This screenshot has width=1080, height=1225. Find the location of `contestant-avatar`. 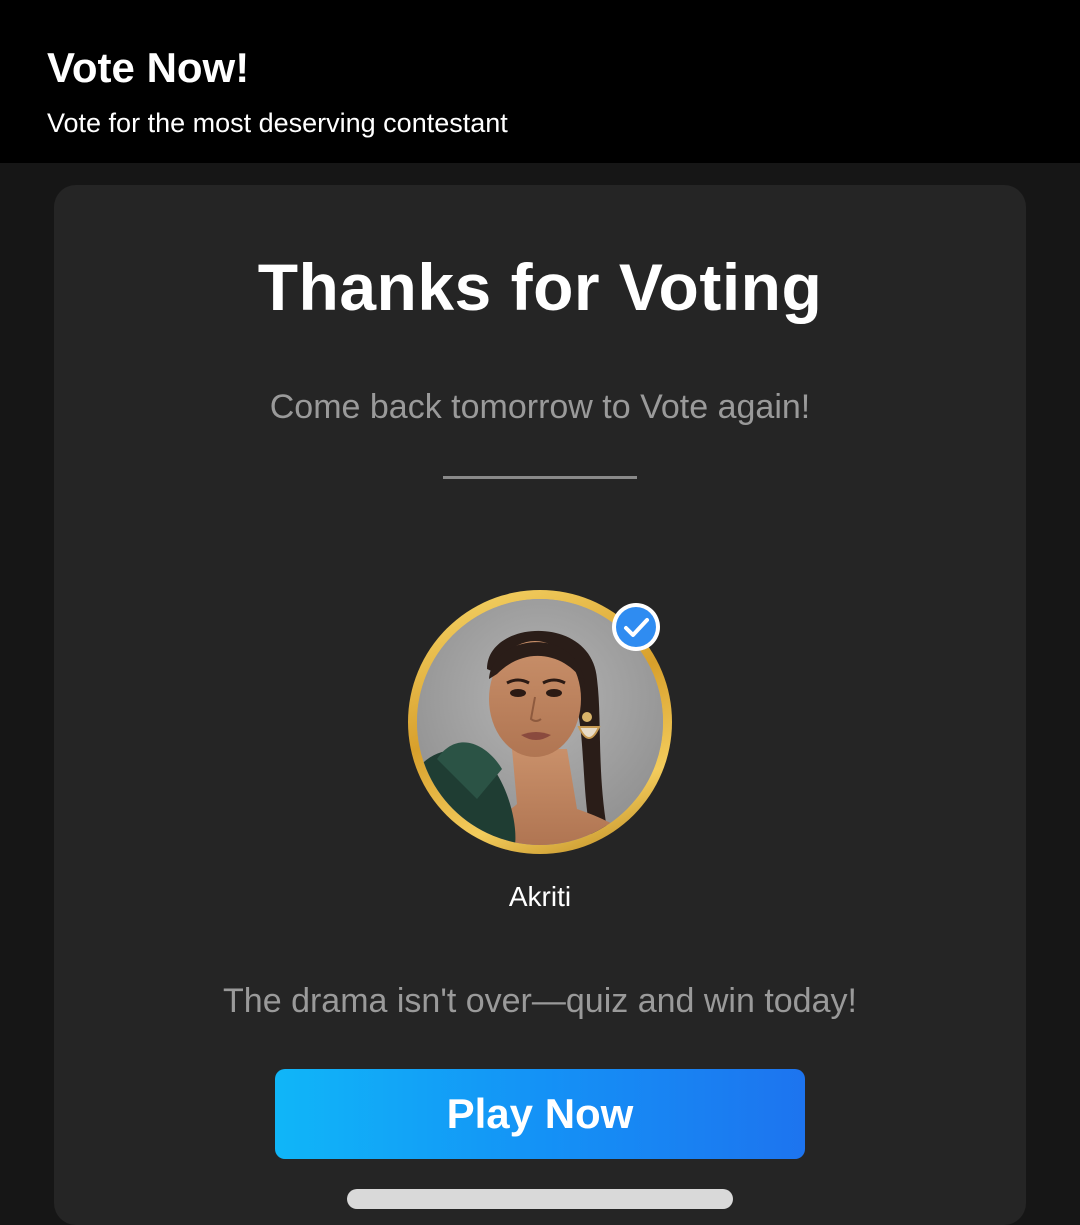

contestant-avatar is located at coordinates (540, 722).